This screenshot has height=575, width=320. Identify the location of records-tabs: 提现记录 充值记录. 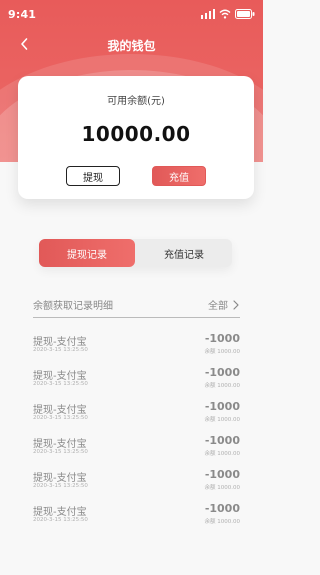
(135, 253).